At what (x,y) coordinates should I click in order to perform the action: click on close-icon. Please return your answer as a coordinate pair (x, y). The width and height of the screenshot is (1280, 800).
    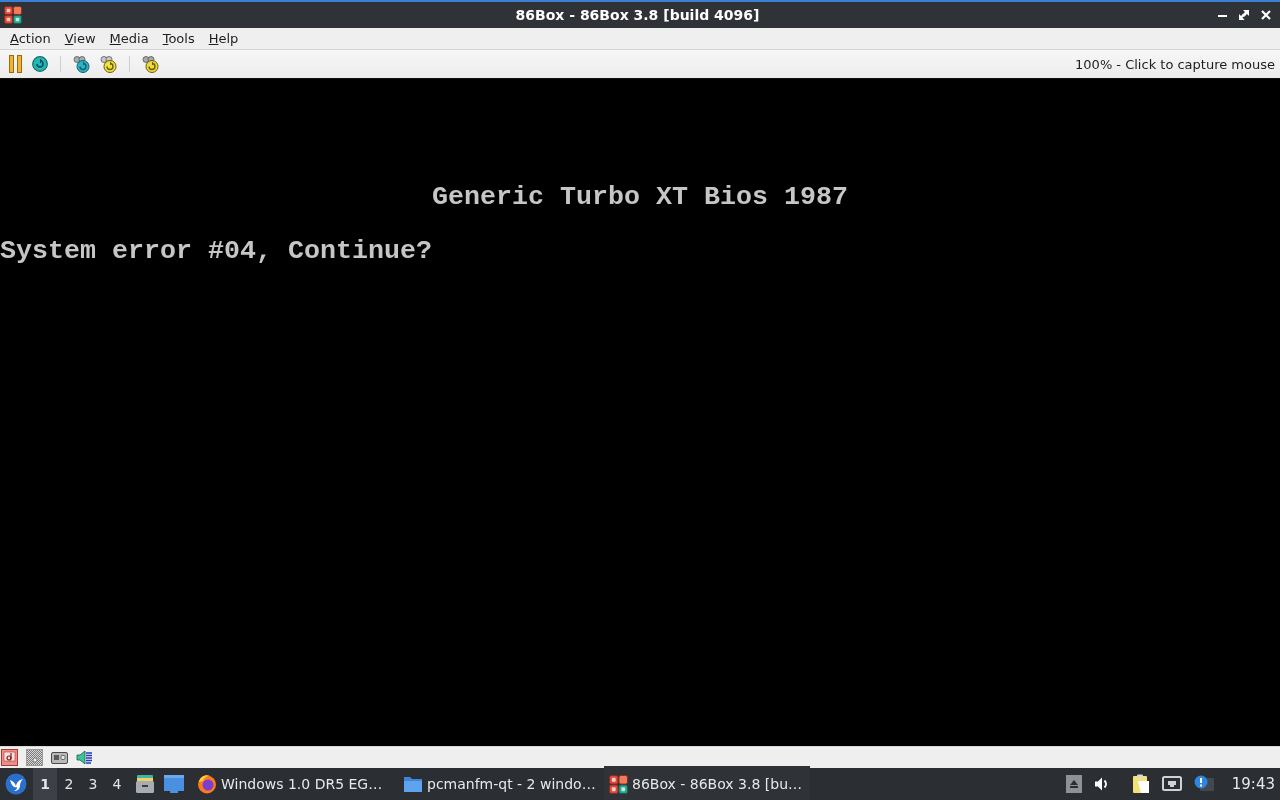
    Looking at the image, I should click on (1266, 15).